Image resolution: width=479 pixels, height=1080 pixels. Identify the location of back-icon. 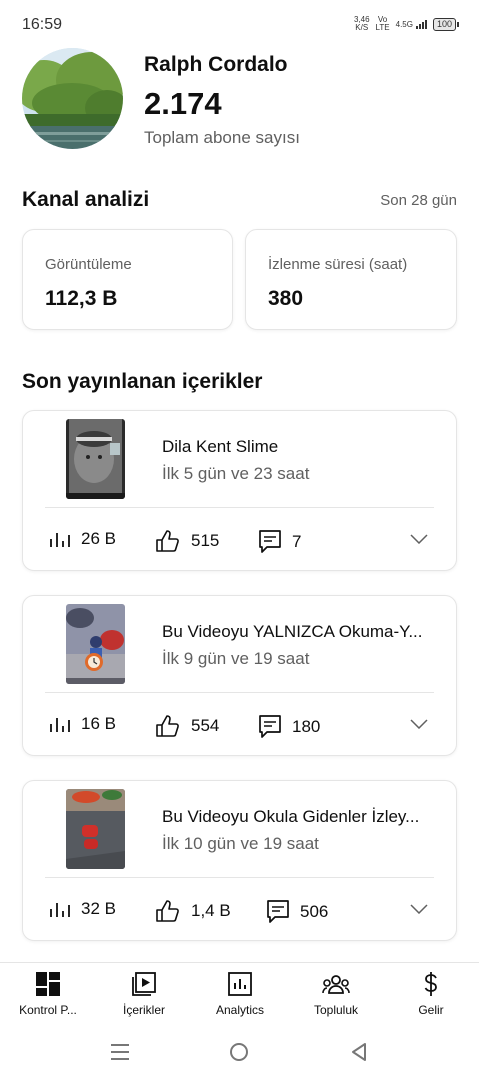
(359, 1054).